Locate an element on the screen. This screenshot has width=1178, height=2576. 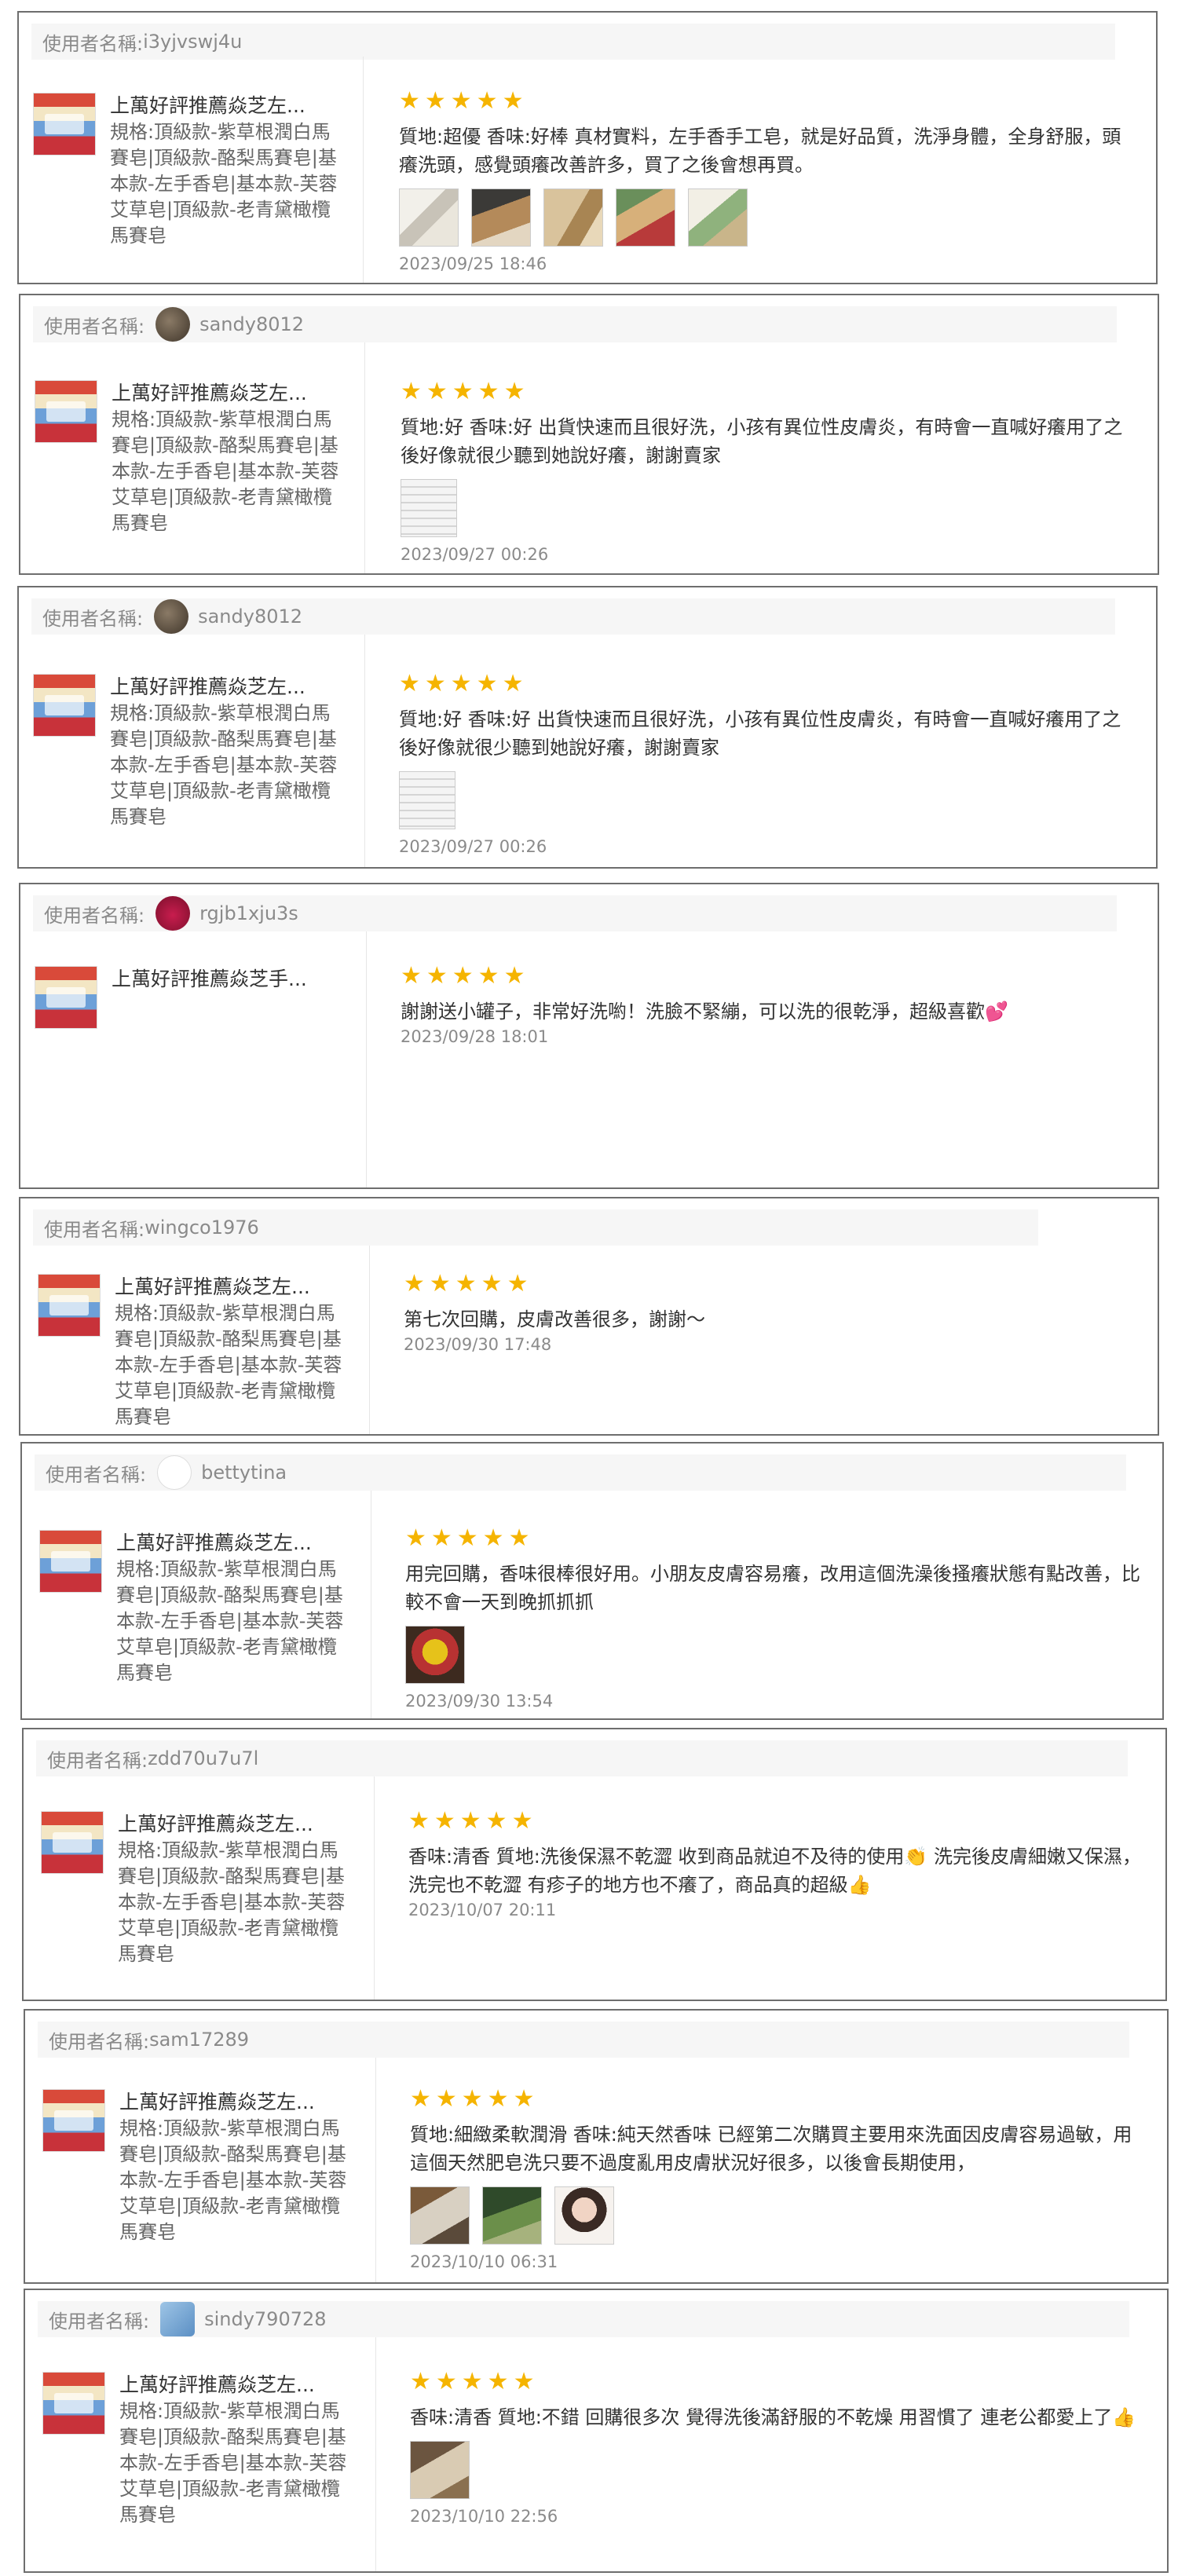
username: sindy790728 is located at coordinates (265, 2319).